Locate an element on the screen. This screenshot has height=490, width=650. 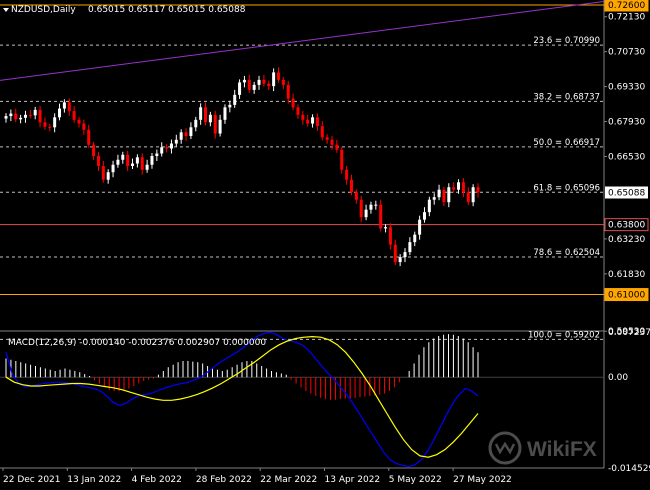
macd-tick-label: -0.014529 is located at coordinates (629, 469).